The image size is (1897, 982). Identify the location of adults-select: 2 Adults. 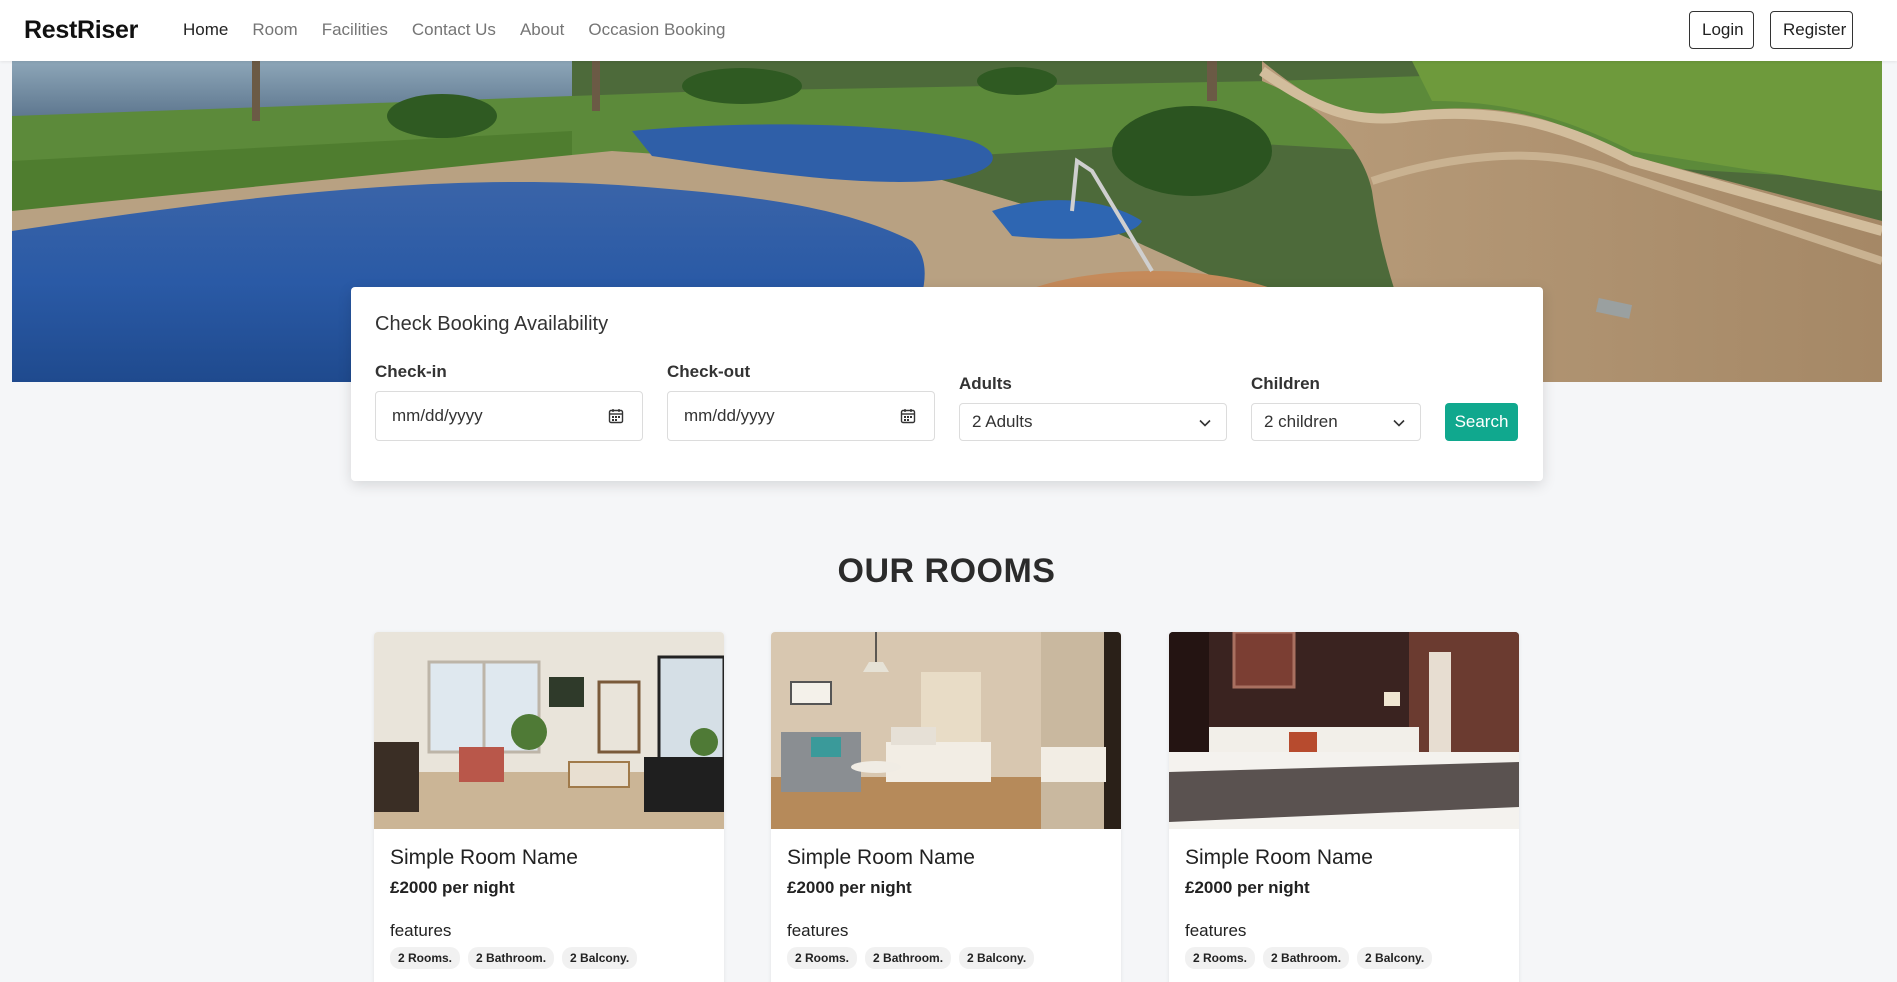
(1093, 422).